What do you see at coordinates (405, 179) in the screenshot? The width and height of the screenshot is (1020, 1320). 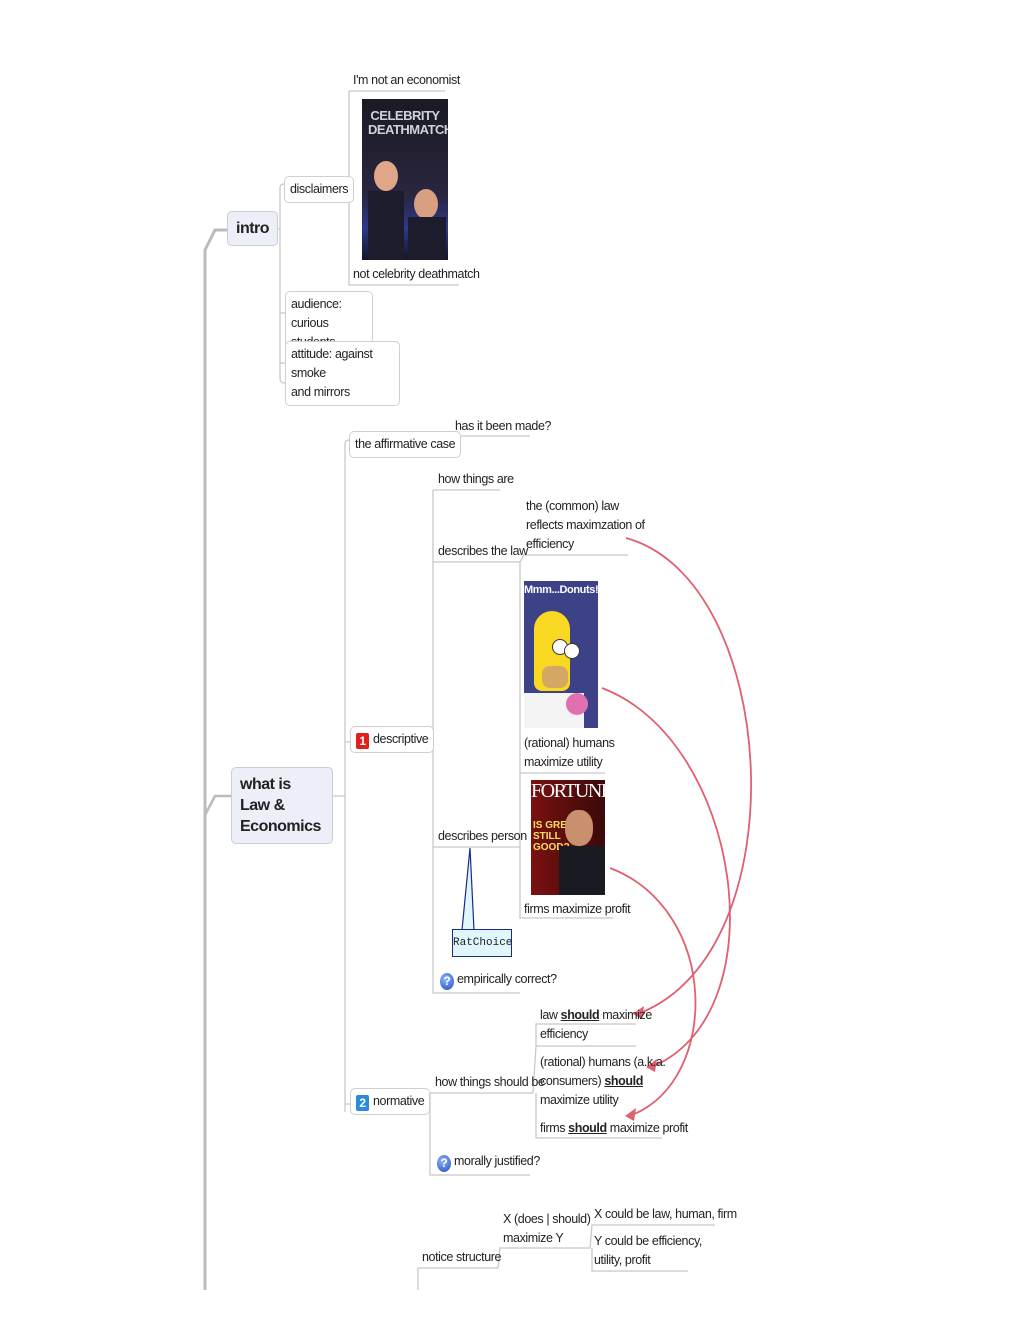 I see `celebrity-deathmatch-image: CELEBRITY DEATHMATCH` at bounding box center [405, 179].